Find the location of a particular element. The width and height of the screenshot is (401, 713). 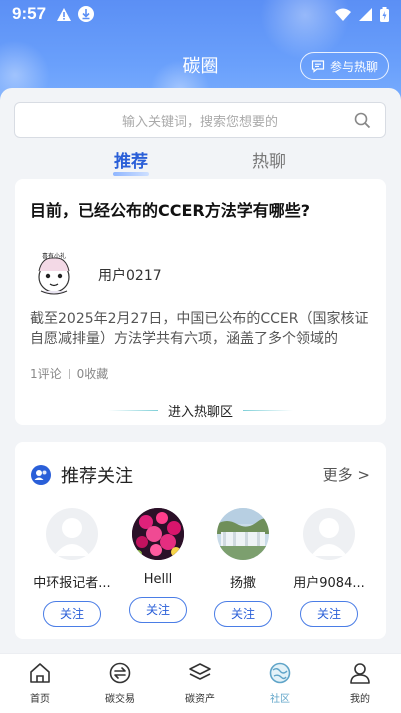

tab-mine: 我的 is located at coordinates (360, 683).